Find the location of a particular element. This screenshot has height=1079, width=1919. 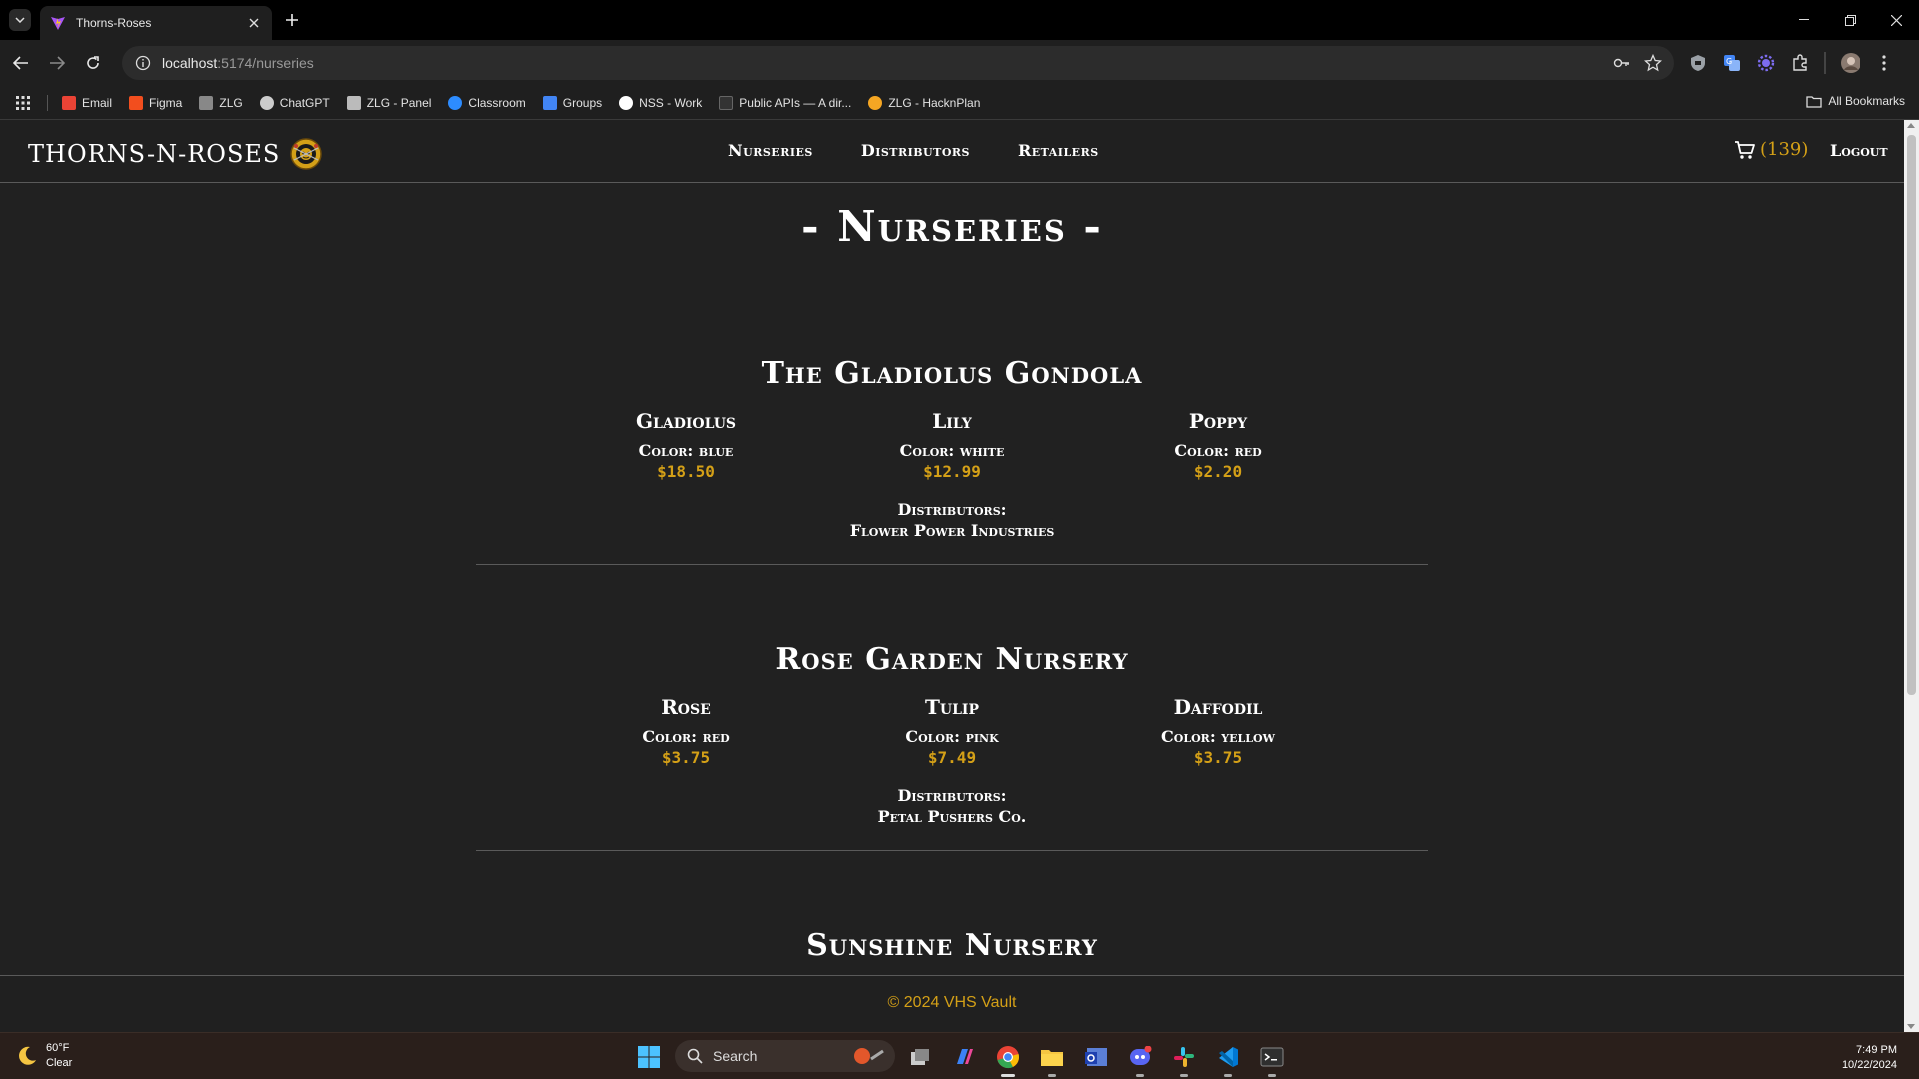

bookmark-classroom: Classroom is located at coordinates (487, 102).